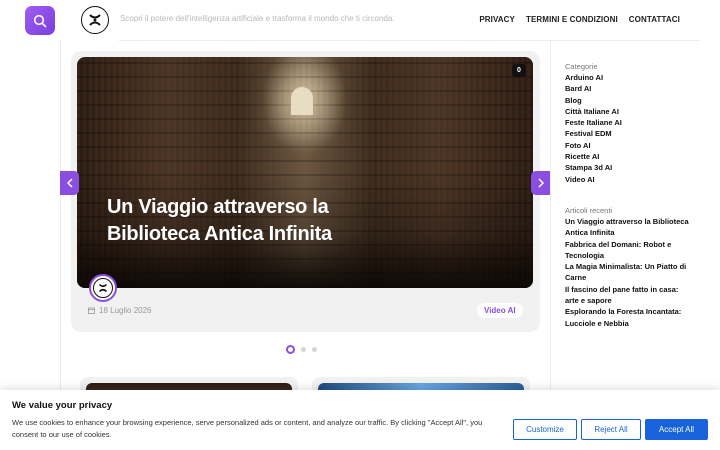 The width and height of the screenshot is (720, 450). I want to click on recent-post-link: La Magia Minimalista: Un Piatto di, so click(627, 266).